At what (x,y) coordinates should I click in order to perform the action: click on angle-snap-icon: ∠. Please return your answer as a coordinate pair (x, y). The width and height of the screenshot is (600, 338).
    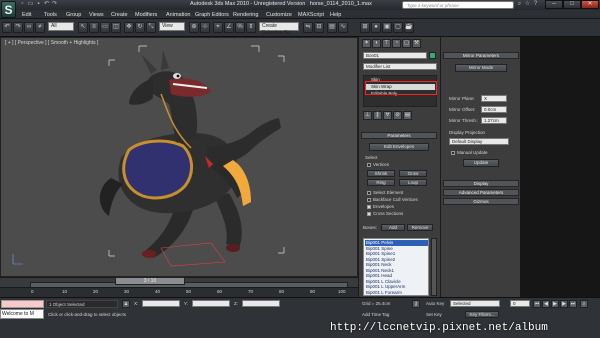
    Looking at the image, I should click on (229, 27).